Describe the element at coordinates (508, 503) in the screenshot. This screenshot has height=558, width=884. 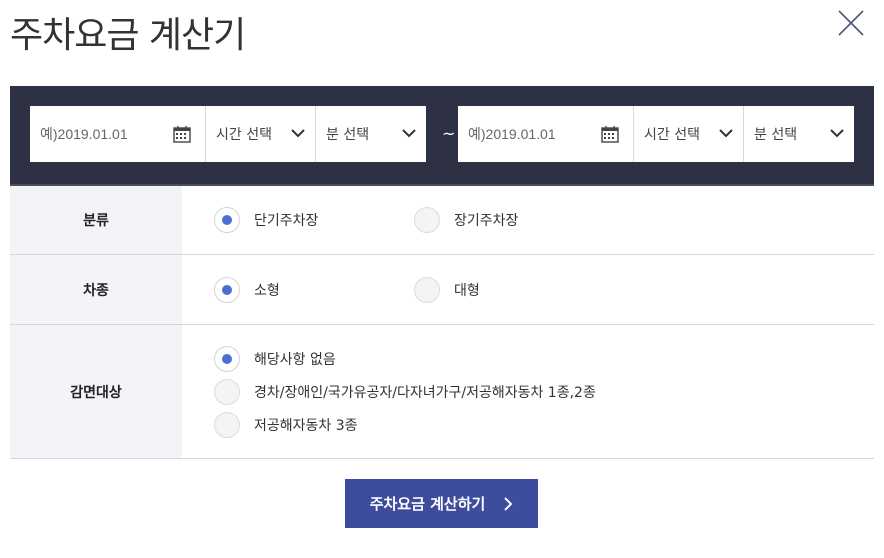
I see `chevron-right-icon` at that location.